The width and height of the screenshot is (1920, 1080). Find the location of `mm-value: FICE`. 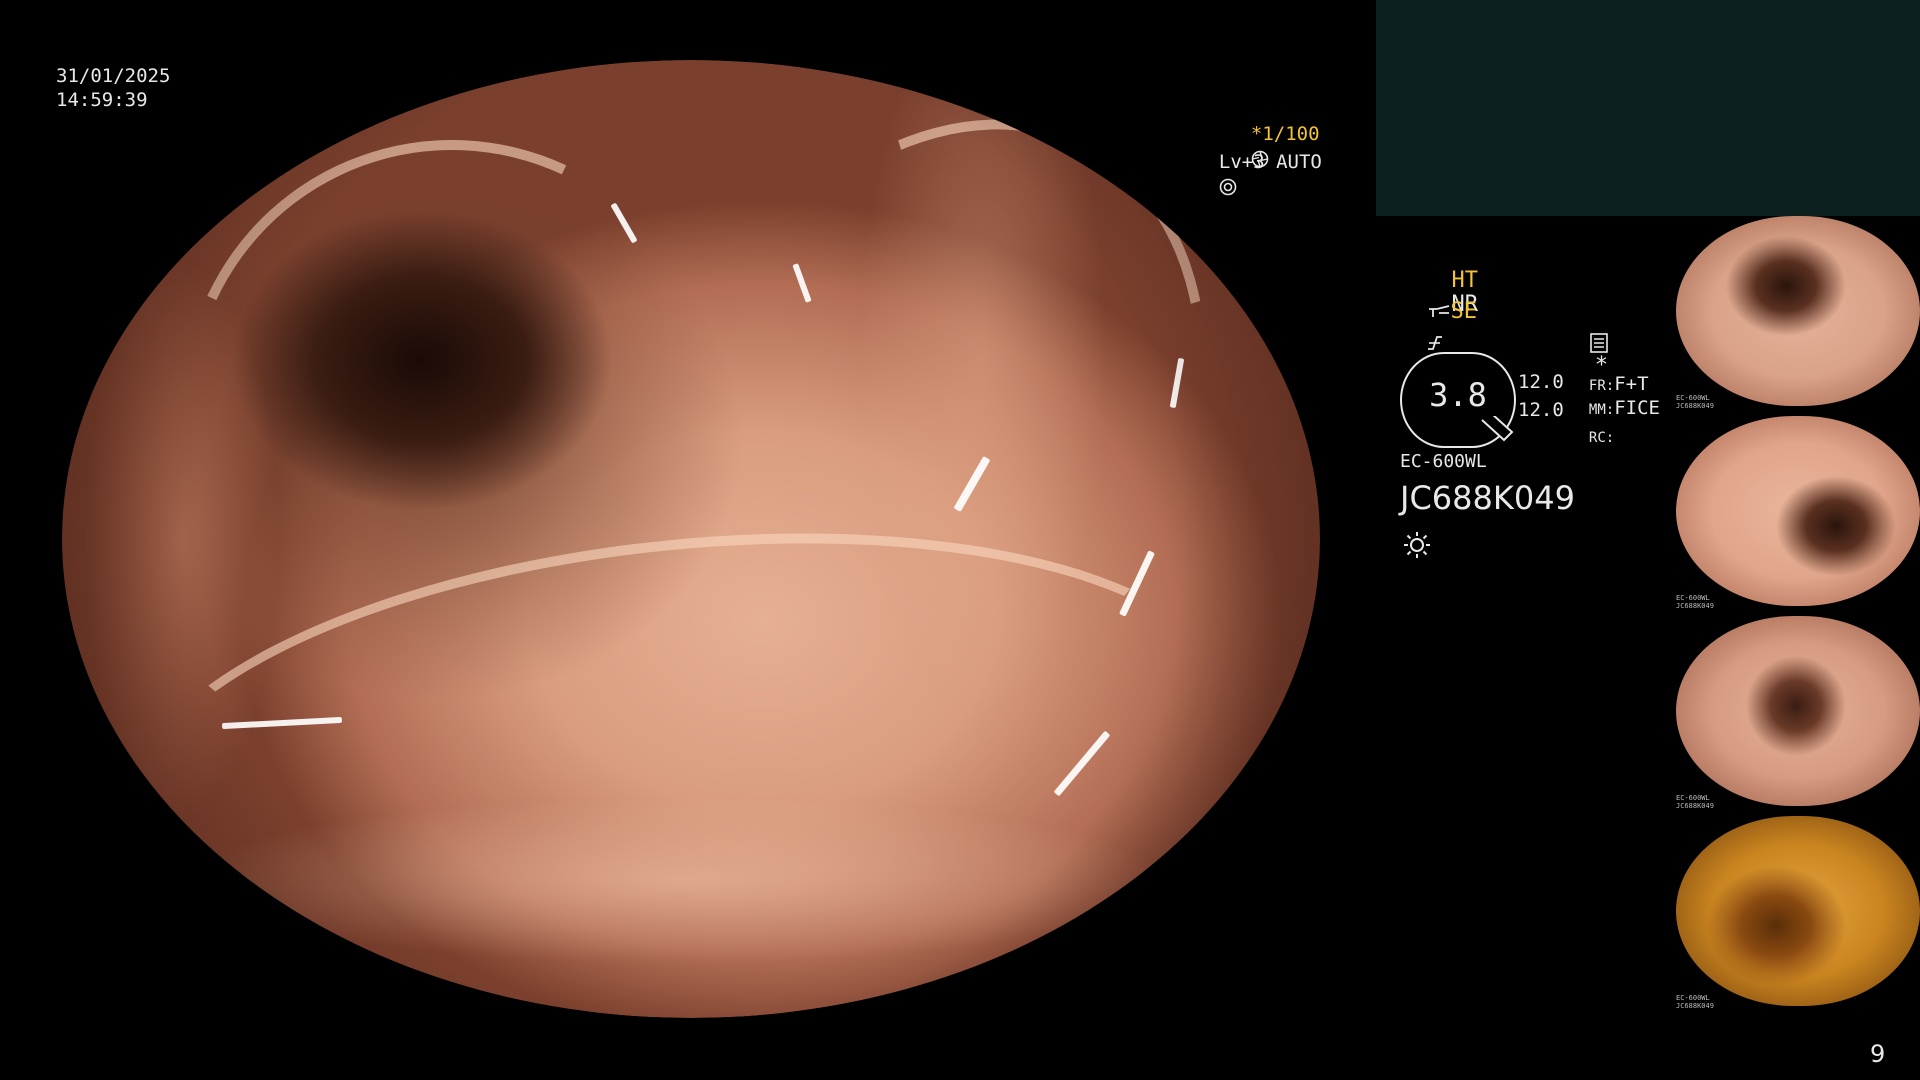

mm-value: FICE is located at coordinates (1637, 408).